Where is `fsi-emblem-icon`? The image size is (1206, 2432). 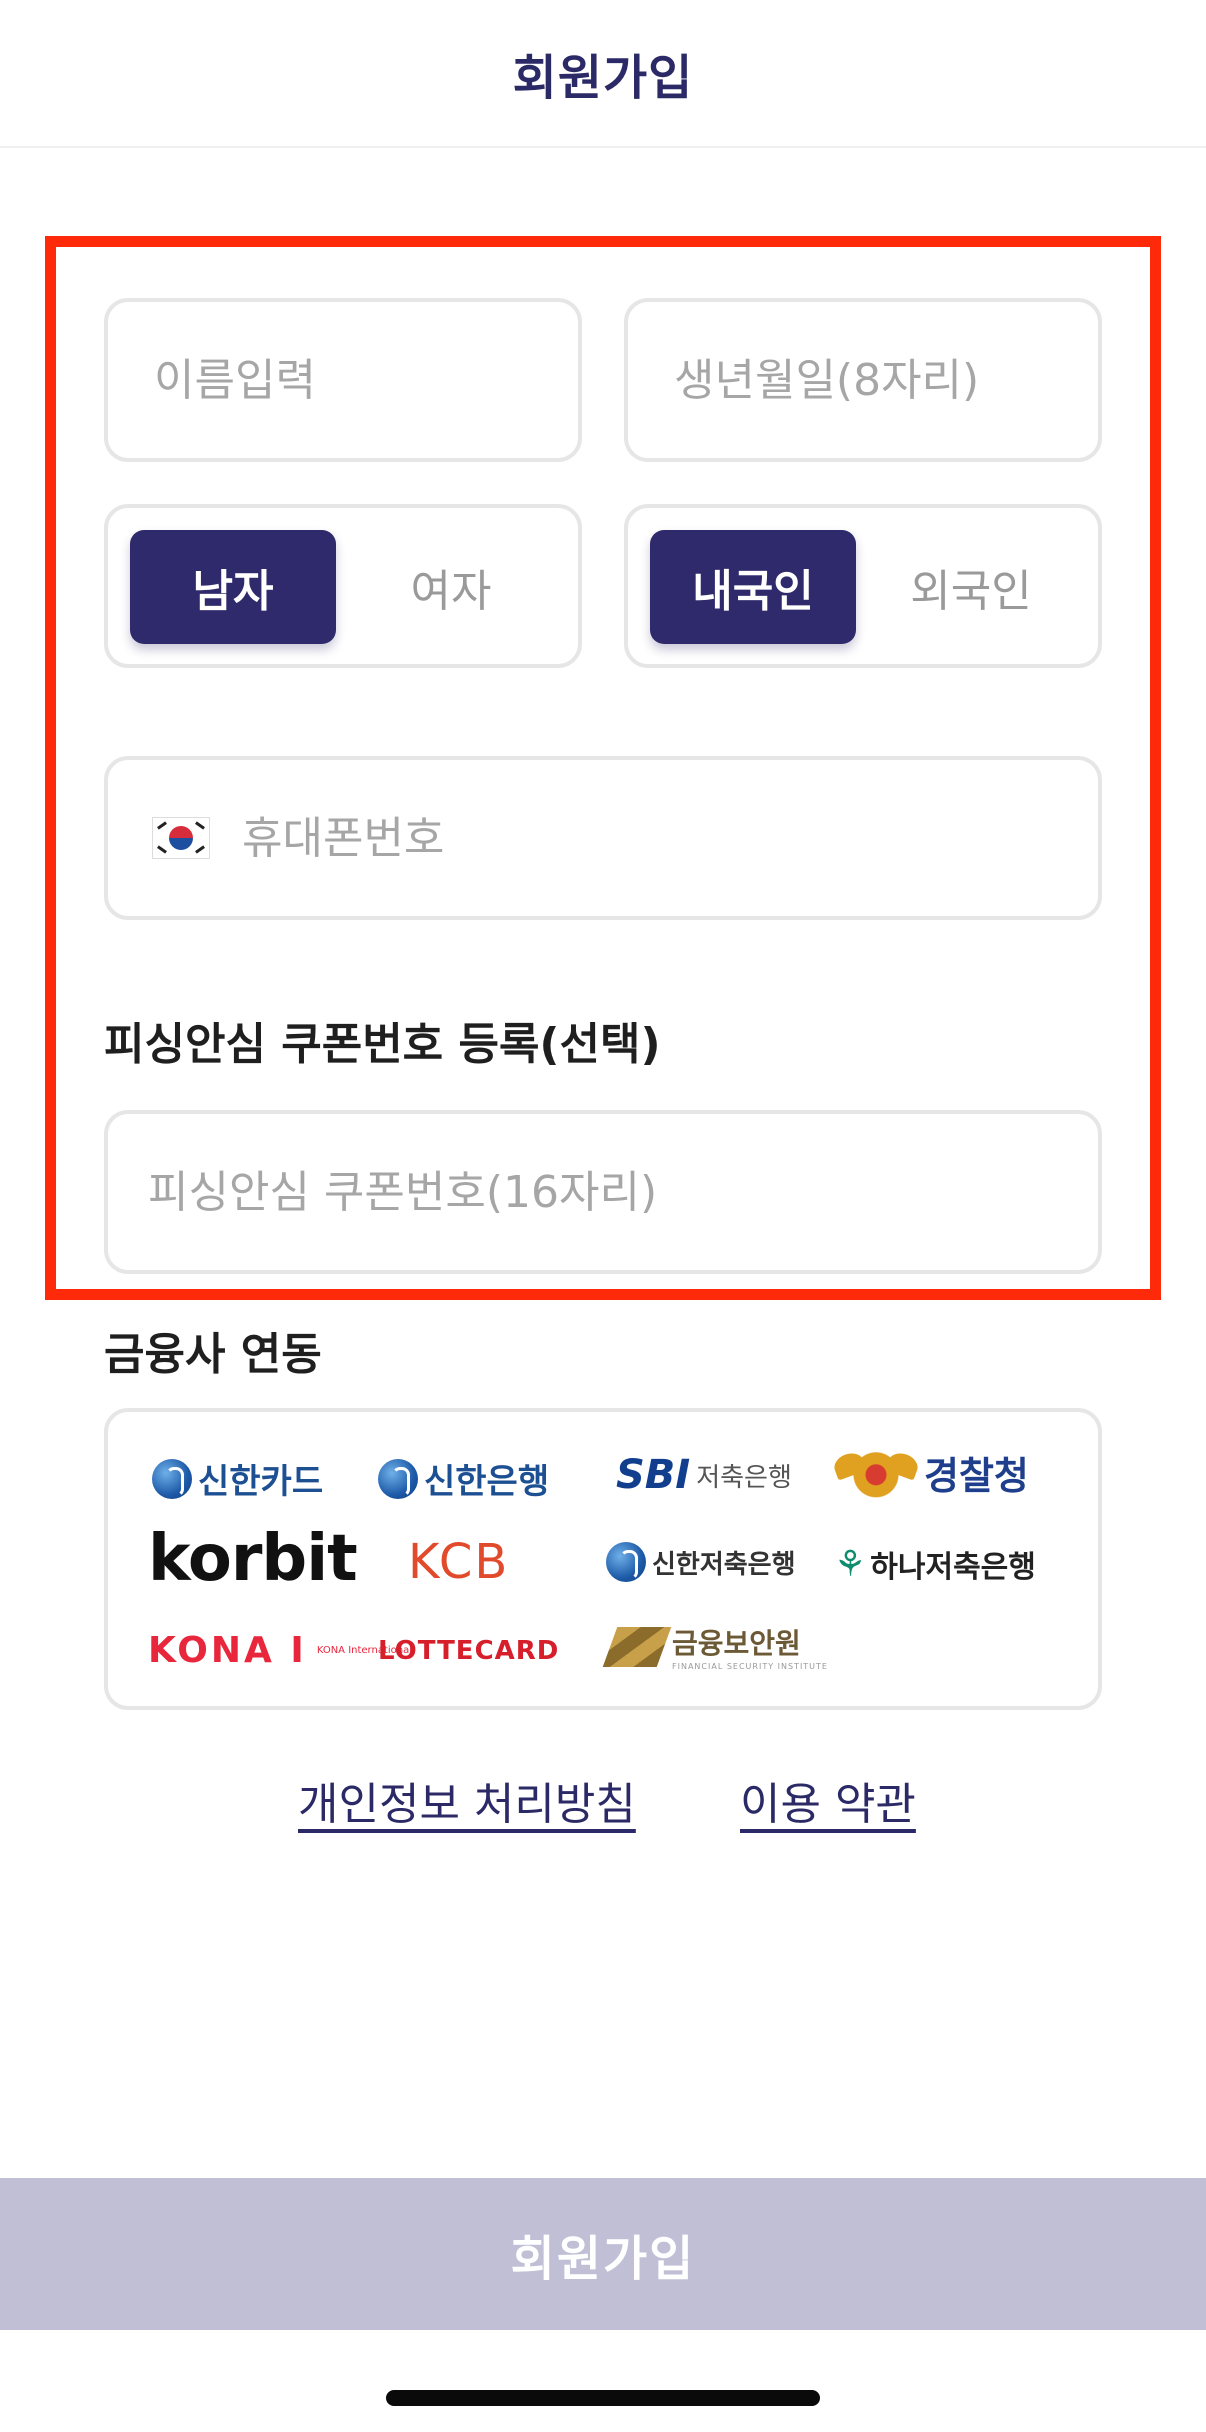 fsi-emblem-icon is located at coordinates (637, 1646).